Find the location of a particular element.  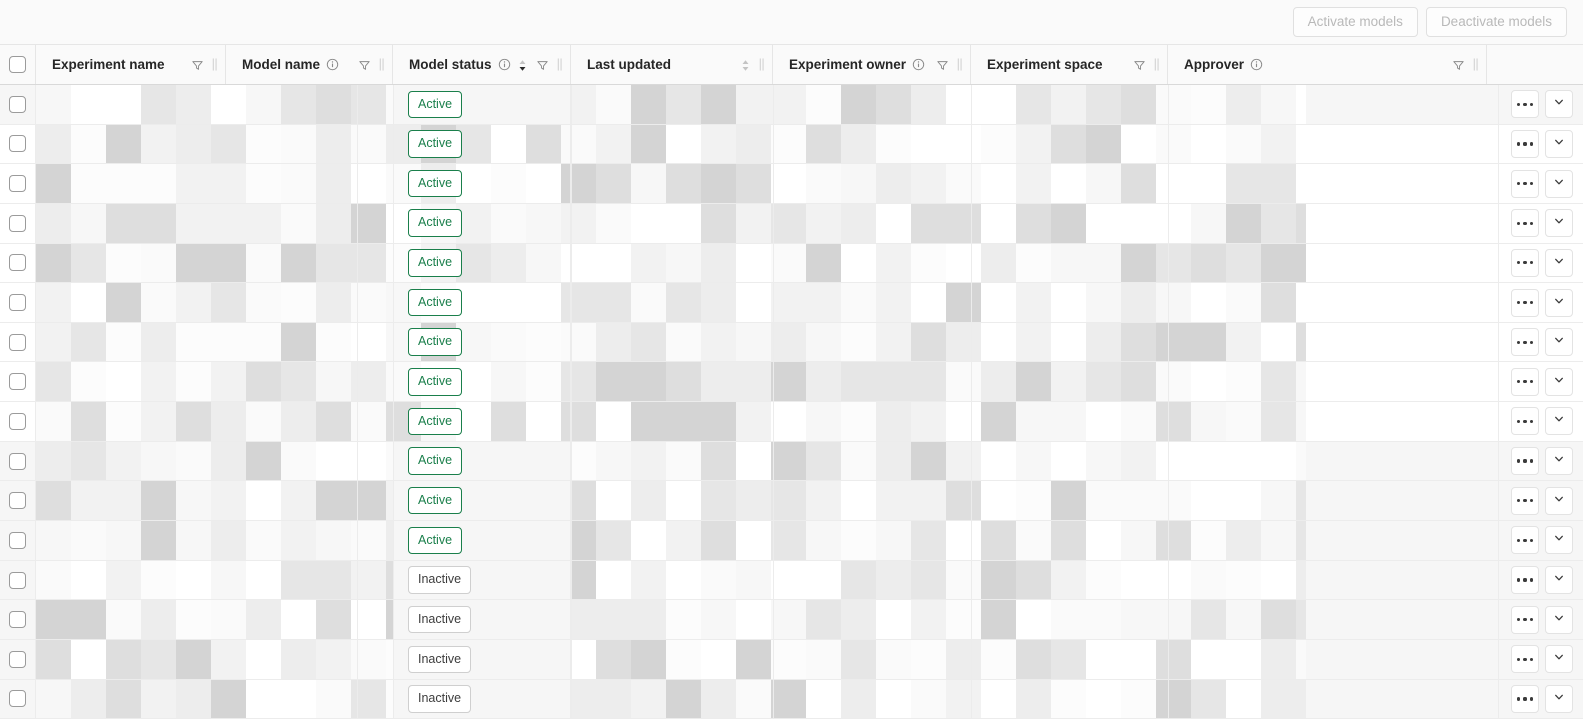

column-header-last-updated: Last updated is located at coordinates (672, 64).